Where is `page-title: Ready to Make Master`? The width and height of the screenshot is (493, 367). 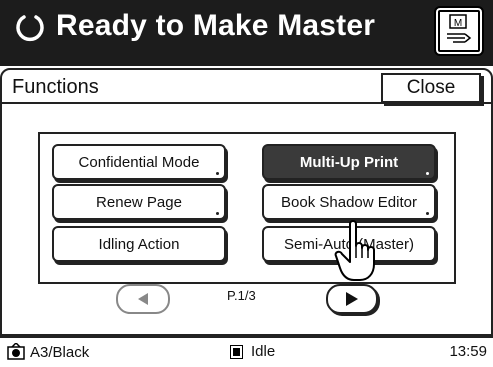 page-title: Ready to Make Master is located at coordinates (216, 25).